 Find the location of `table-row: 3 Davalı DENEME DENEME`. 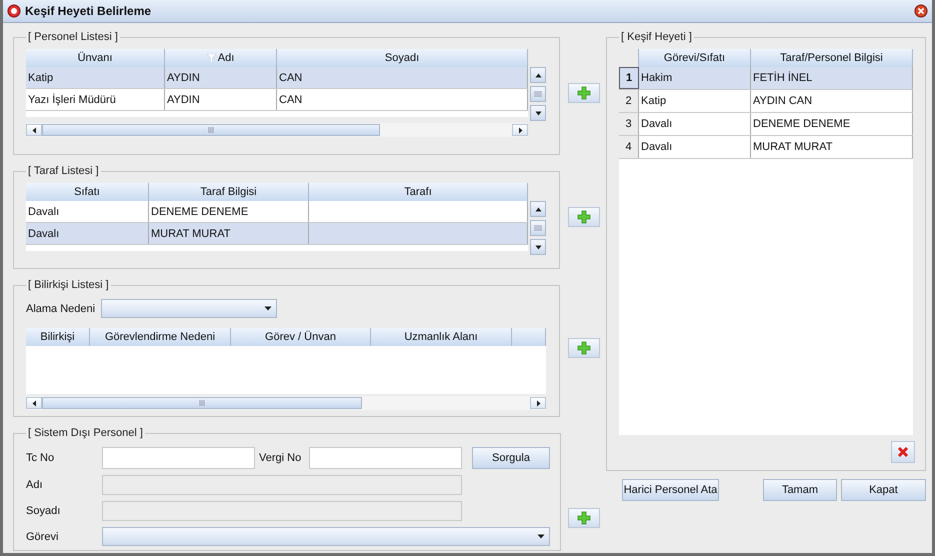

table-row: 3 Davalı DENEME DENEME is located at coordinates (766, 124).